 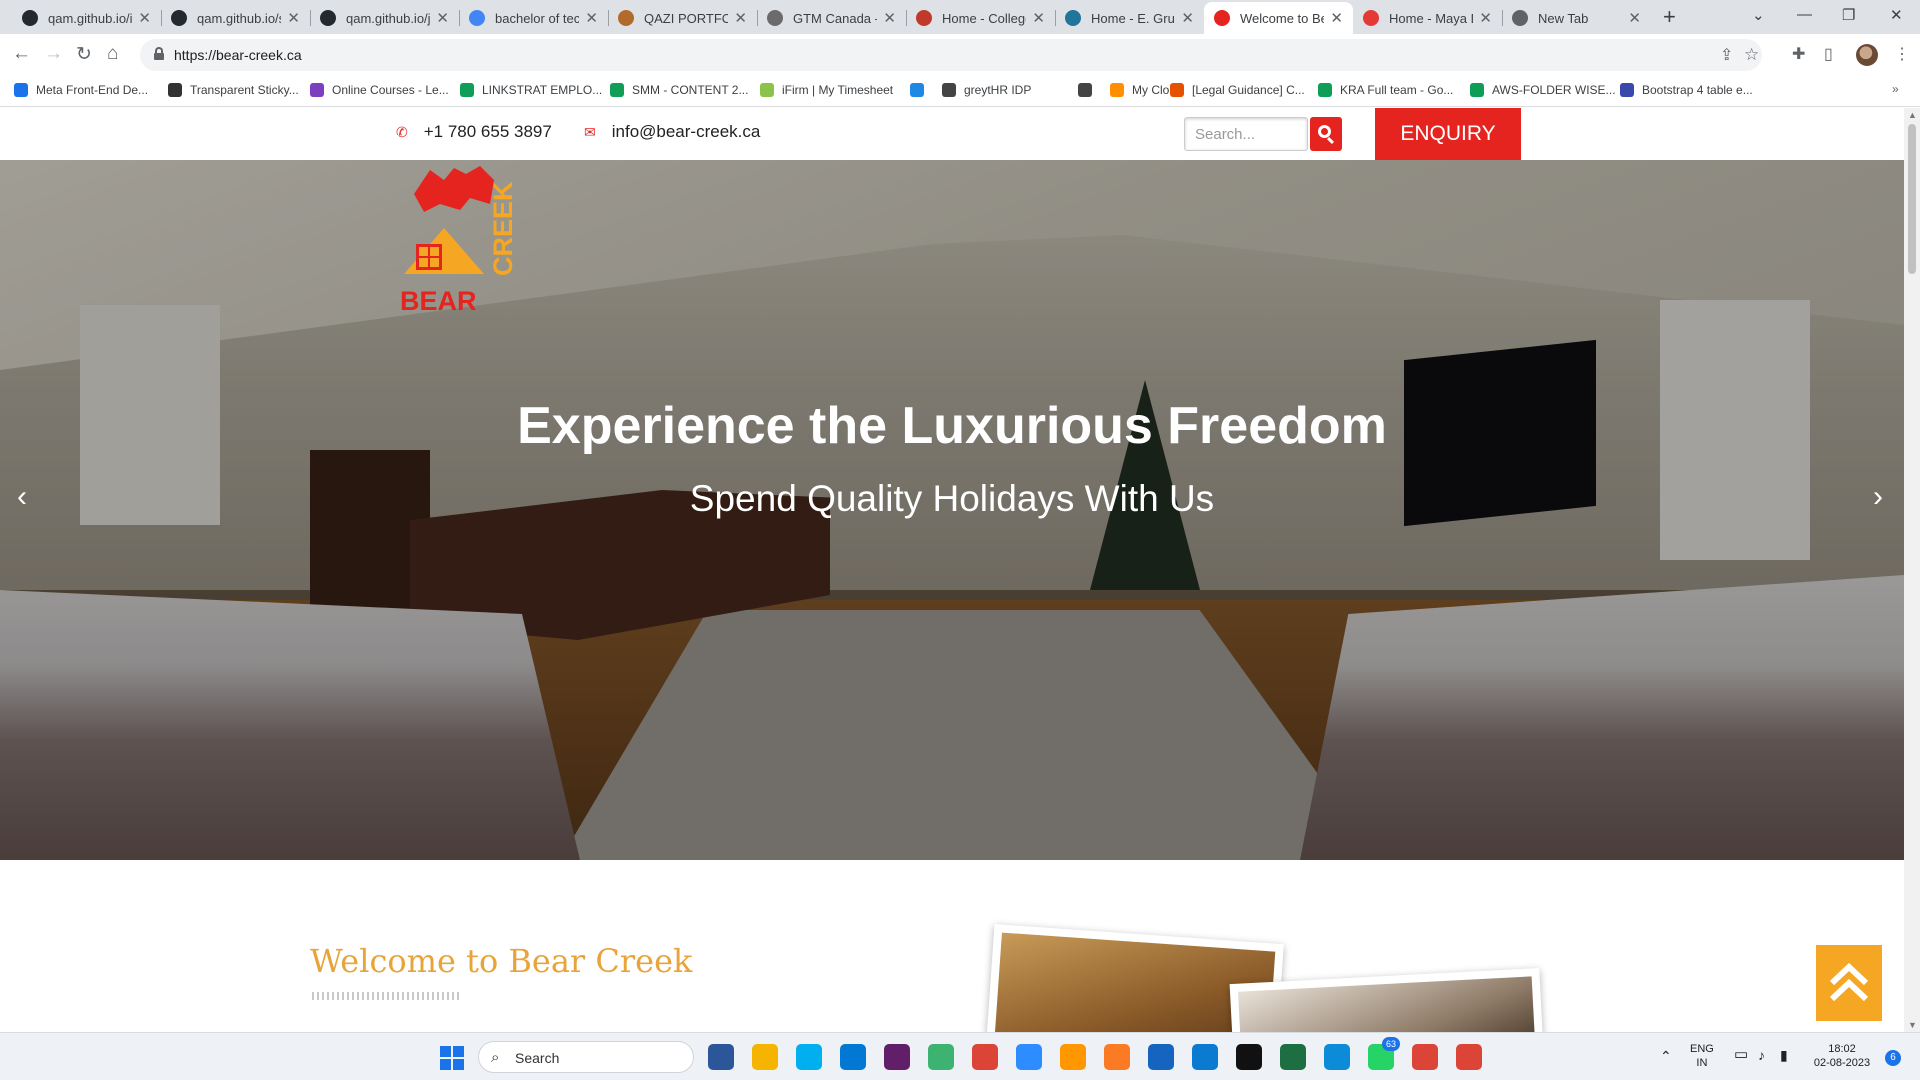 What do you see at coordinates (458, 238) in the screenshot?
I see `bear-creek-logo: BEAR CREEK` at bounding box center [458, 238].